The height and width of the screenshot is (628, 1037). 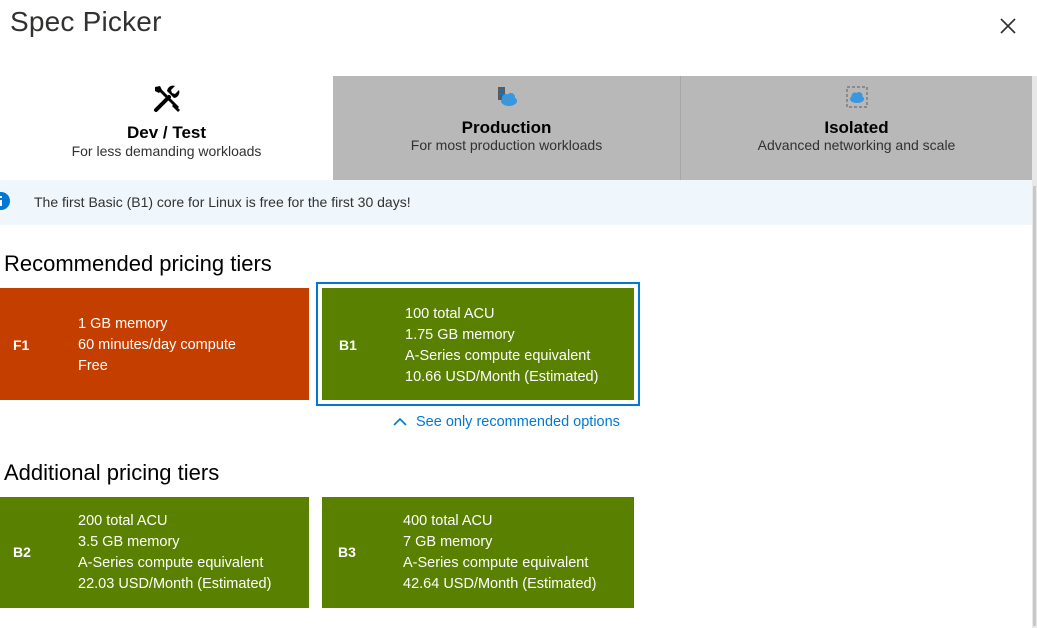 What do you see at coordinates (175, 584) in the screenshot?
I see `tier-spec: 22.03 USD/Month (Estimated)` at bounding box center [175, 584].